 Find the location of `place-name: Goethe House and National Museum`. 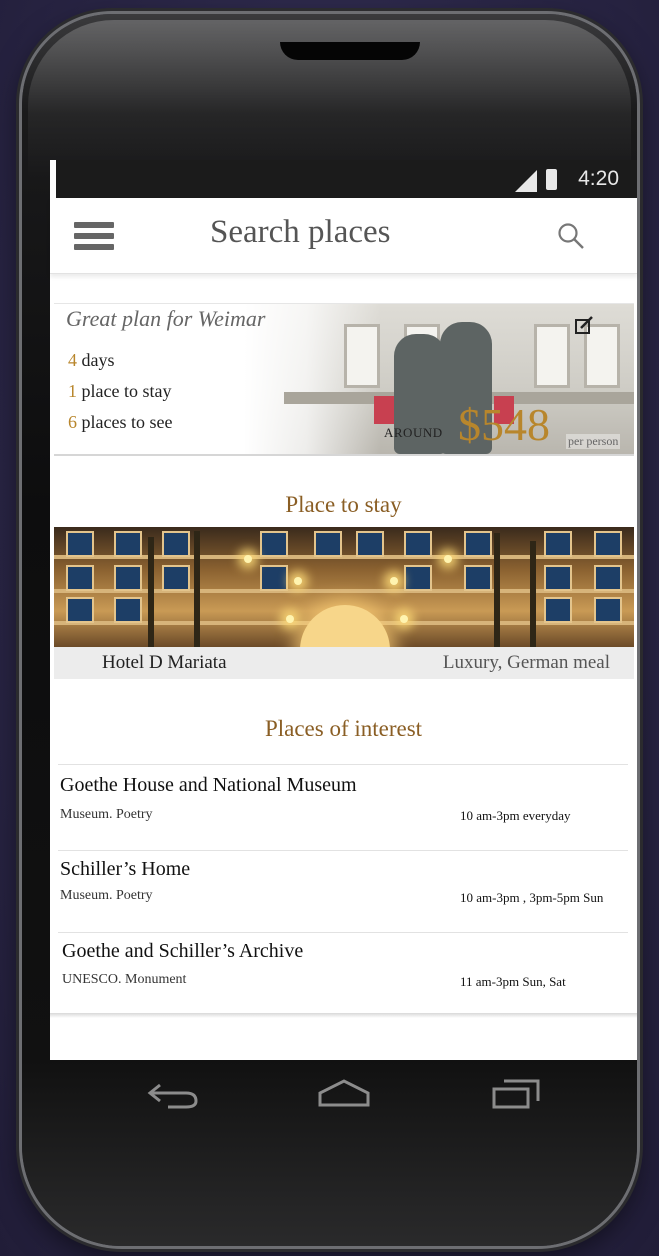

place-name: Goethe House and National Museum is located at coordinates (208, 785).